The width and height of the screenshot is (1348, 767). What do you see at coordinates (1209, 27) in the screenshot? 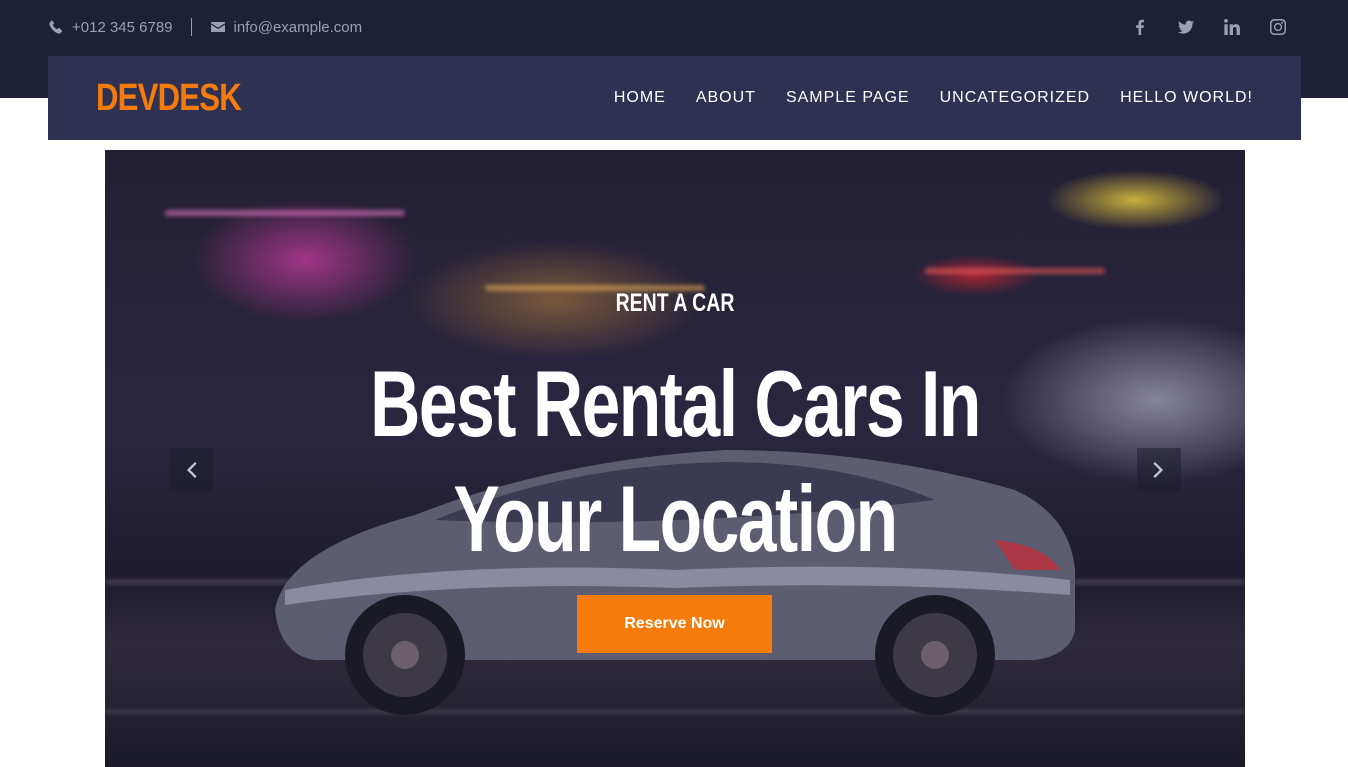
I see `social-links` at bounding box center [1209, 27].